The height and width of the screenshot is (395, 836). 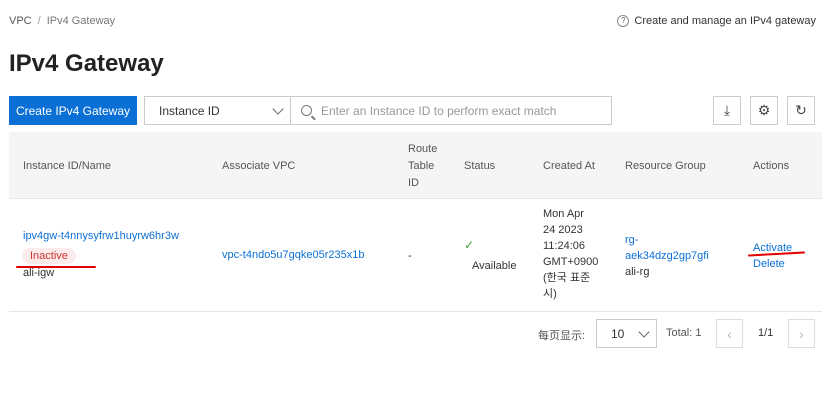 I want to click on header-route-table: Route Table ID, so click(x=422, y=166).